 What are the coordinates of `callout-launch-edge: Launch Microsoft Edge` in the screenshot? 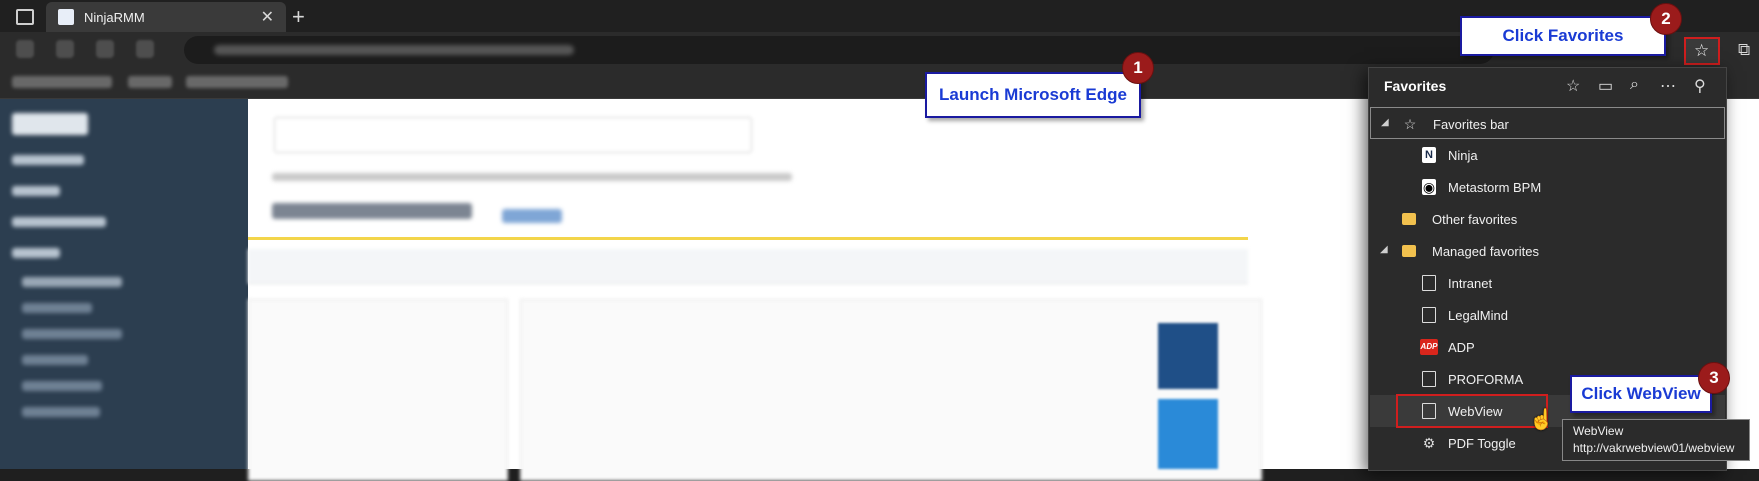 It's located at (1033, 95).